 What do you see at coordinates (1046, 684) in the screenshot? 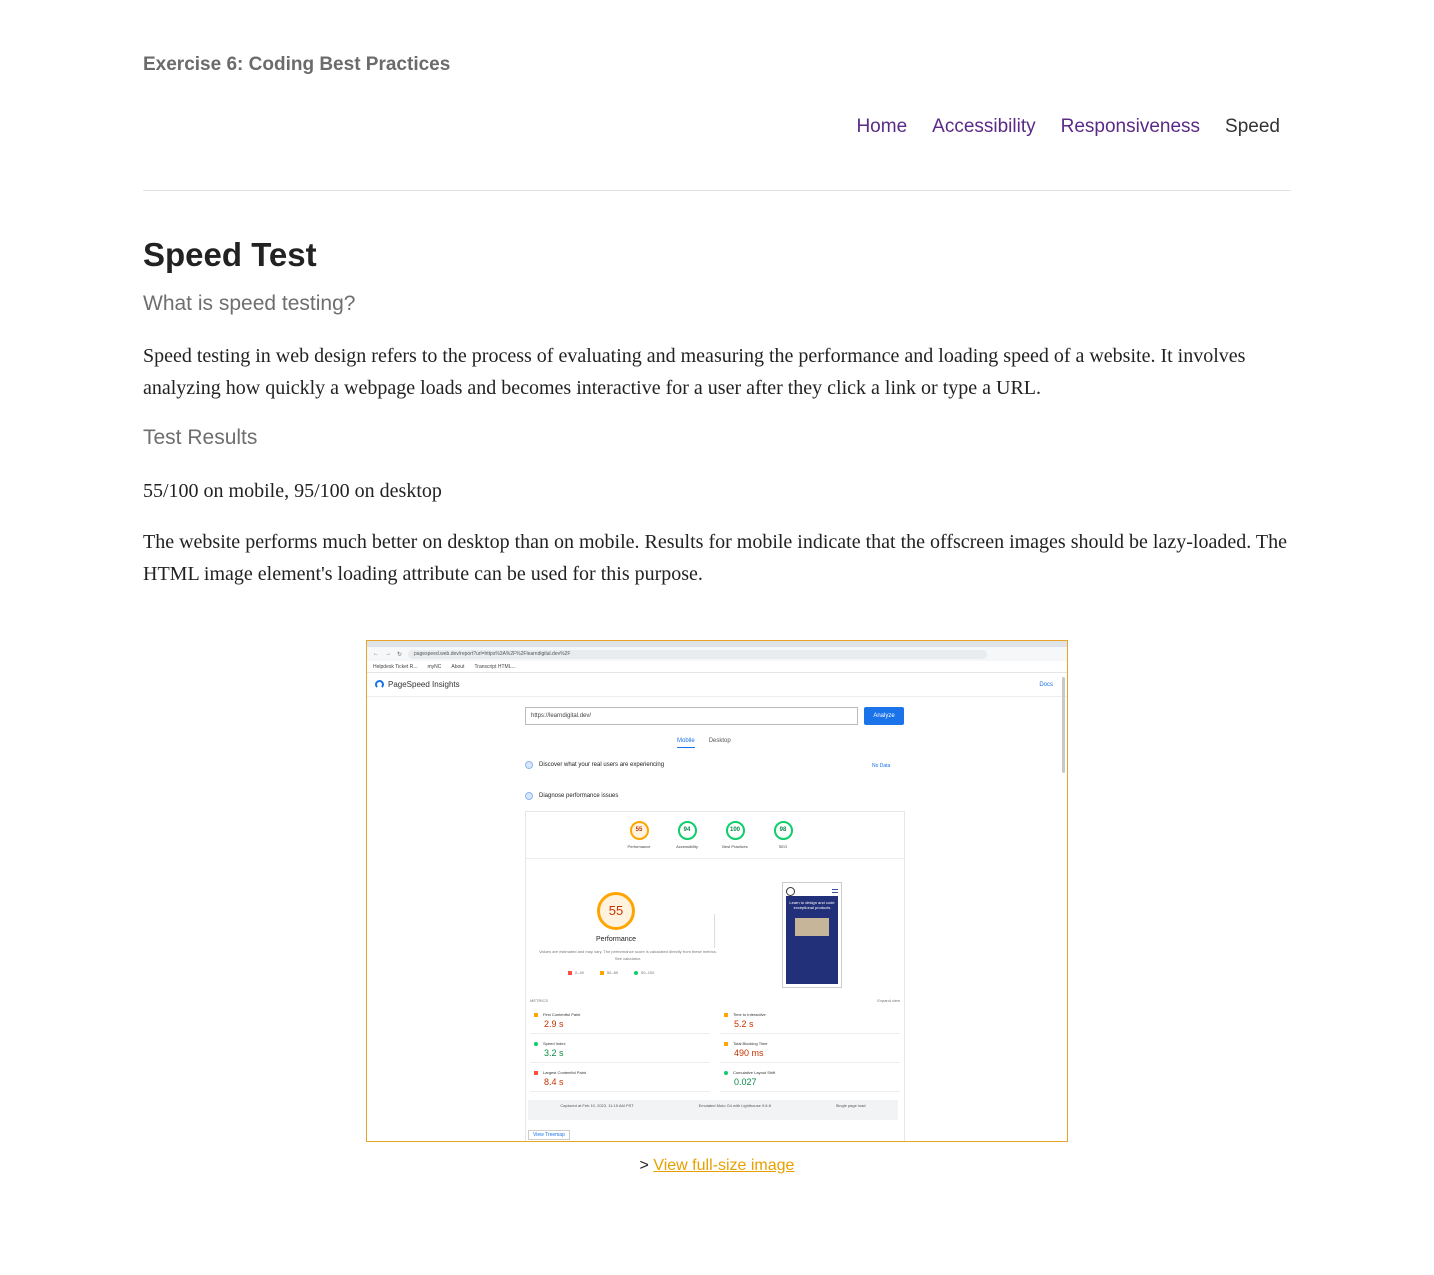
I see `psi-docs-link: Docs` at bounding box center [1046, 684].